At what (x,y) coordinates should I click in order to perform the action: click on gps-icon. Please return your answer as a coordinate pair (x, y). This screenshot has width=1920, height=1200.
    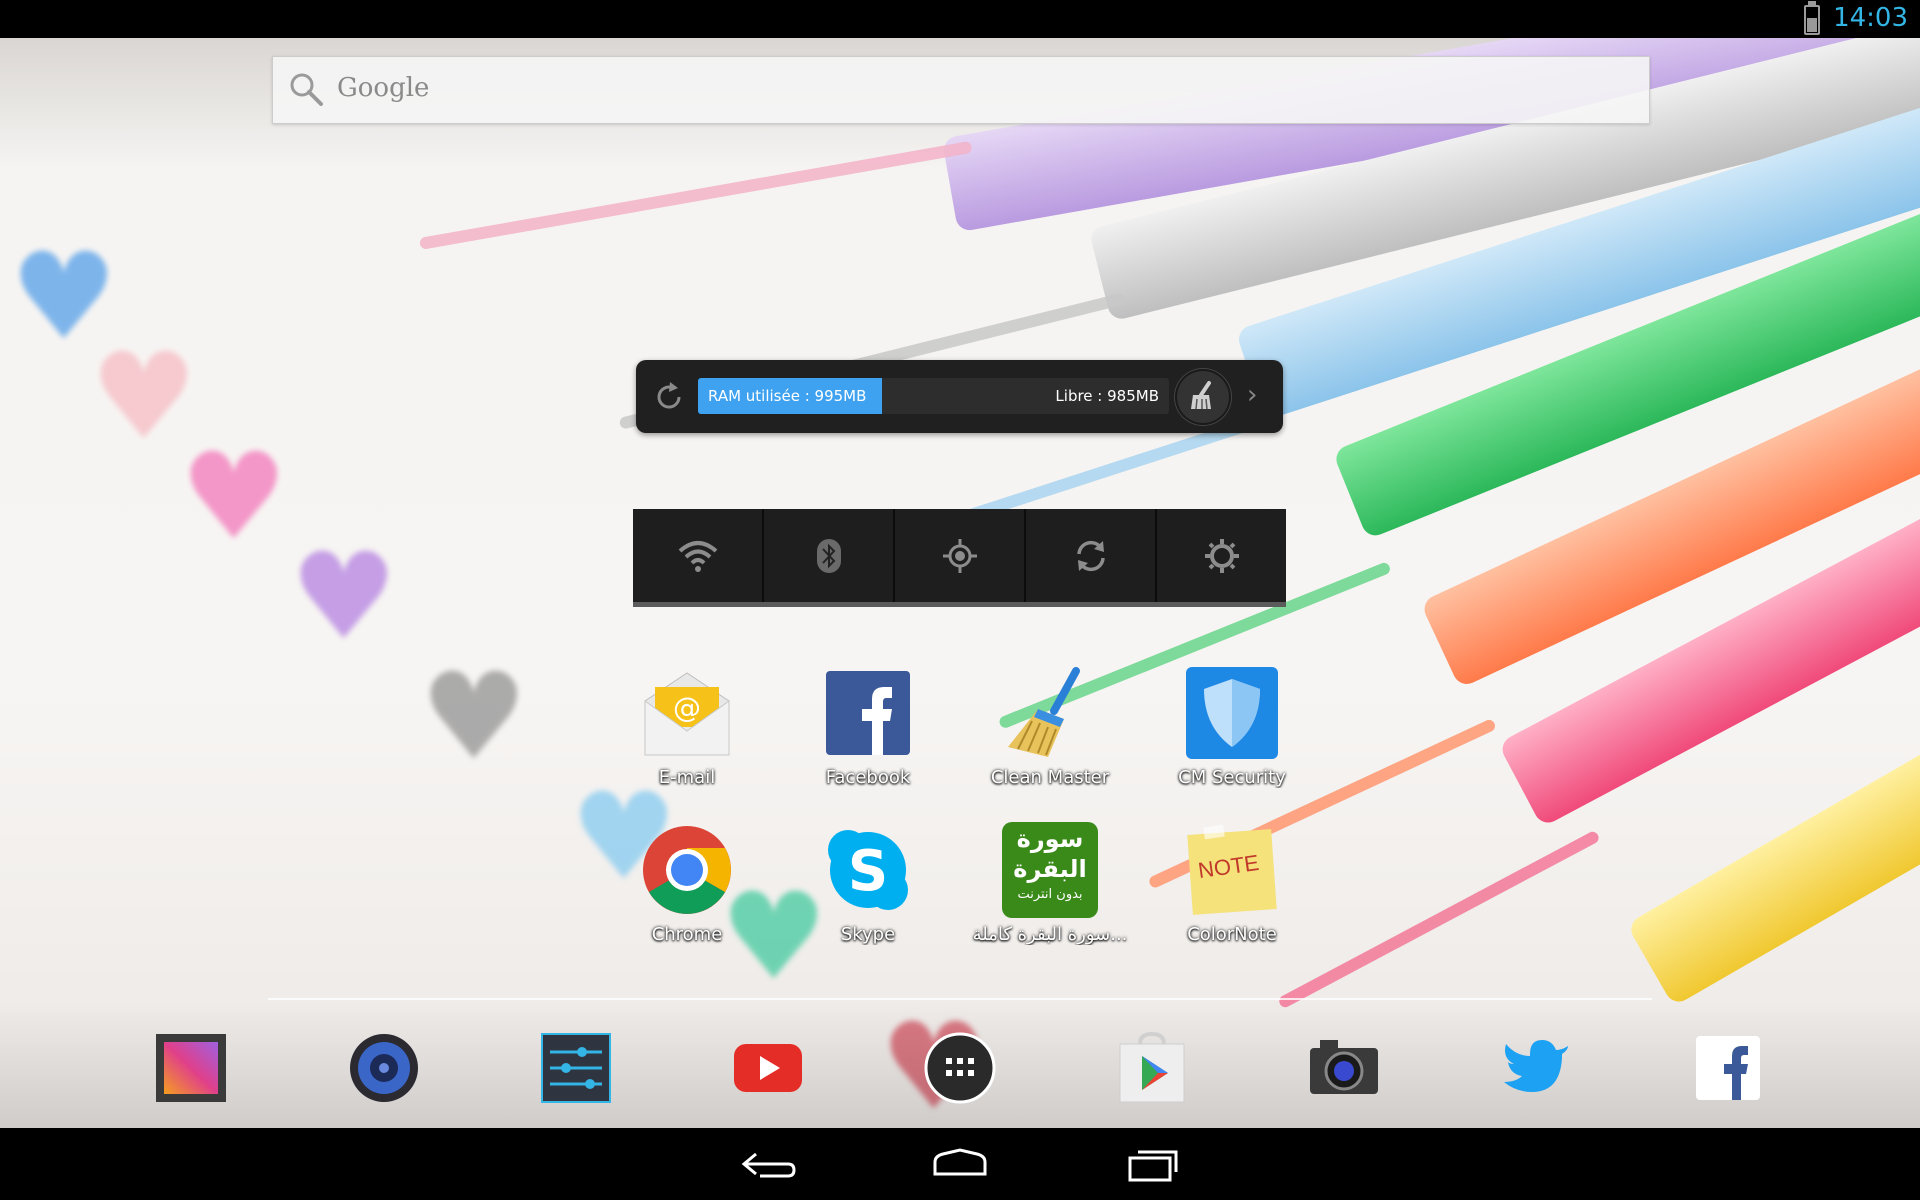
    Looking at the image, I should click on (959, 555).